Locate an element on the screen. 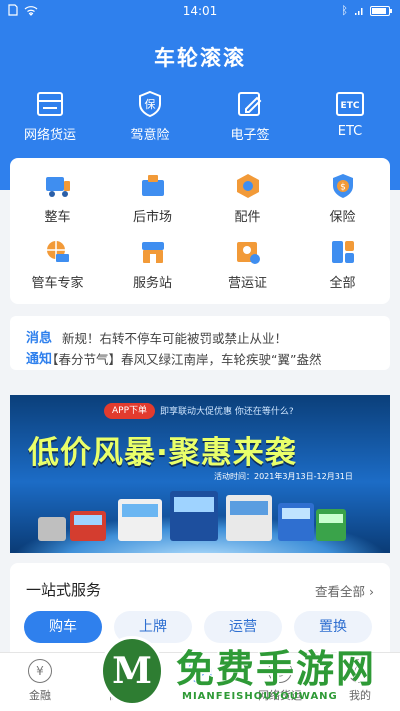 This screenshot has height=711, width=400. service-station-icon is located at coordinates (153, 252).